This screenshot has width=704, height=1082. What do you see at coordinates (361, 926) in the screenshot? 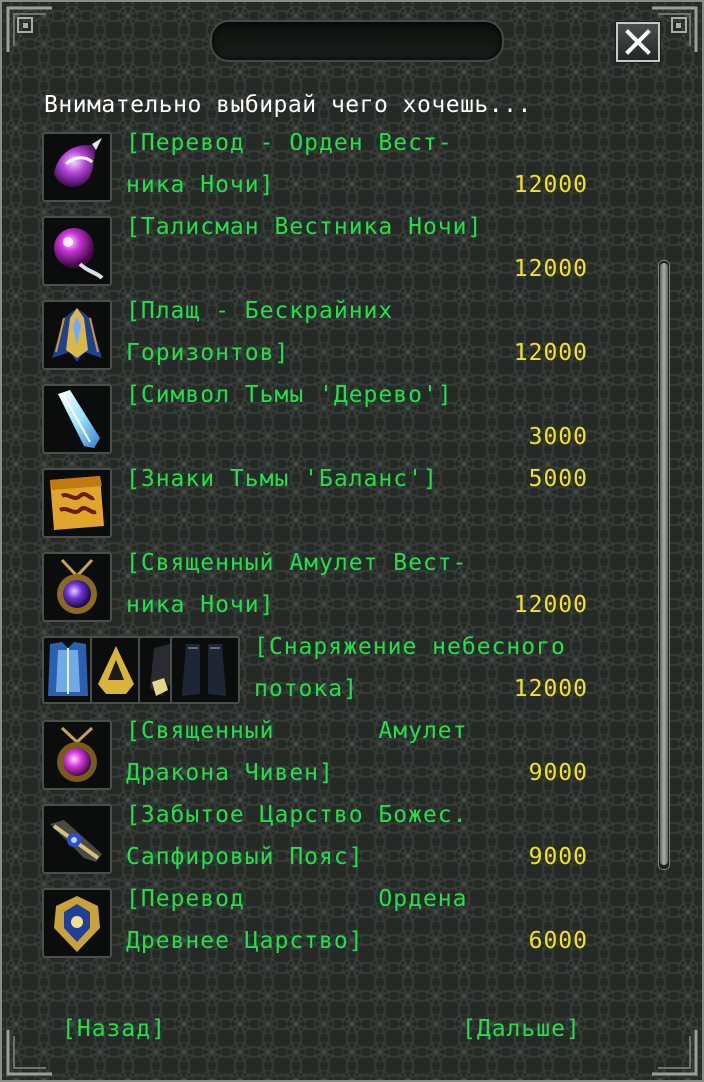
I see `item-link: [Перевод Ордена Древнее Царство] 6000` at bounding box center [361, 926].